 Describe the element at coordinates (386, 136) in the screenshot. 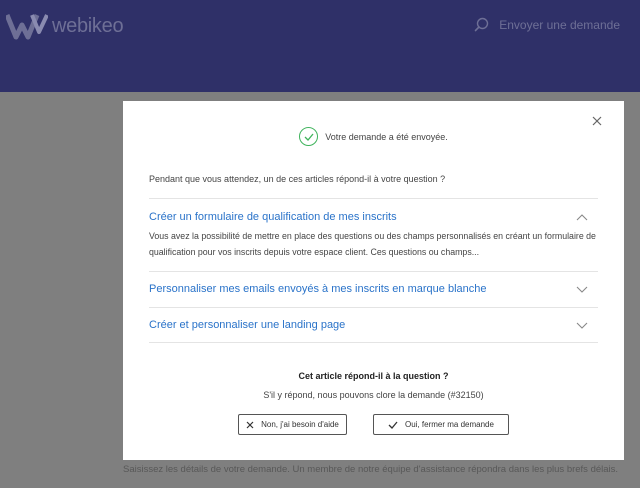

I see `confirmation-text: Votre demande a été envoyée.` at that location.